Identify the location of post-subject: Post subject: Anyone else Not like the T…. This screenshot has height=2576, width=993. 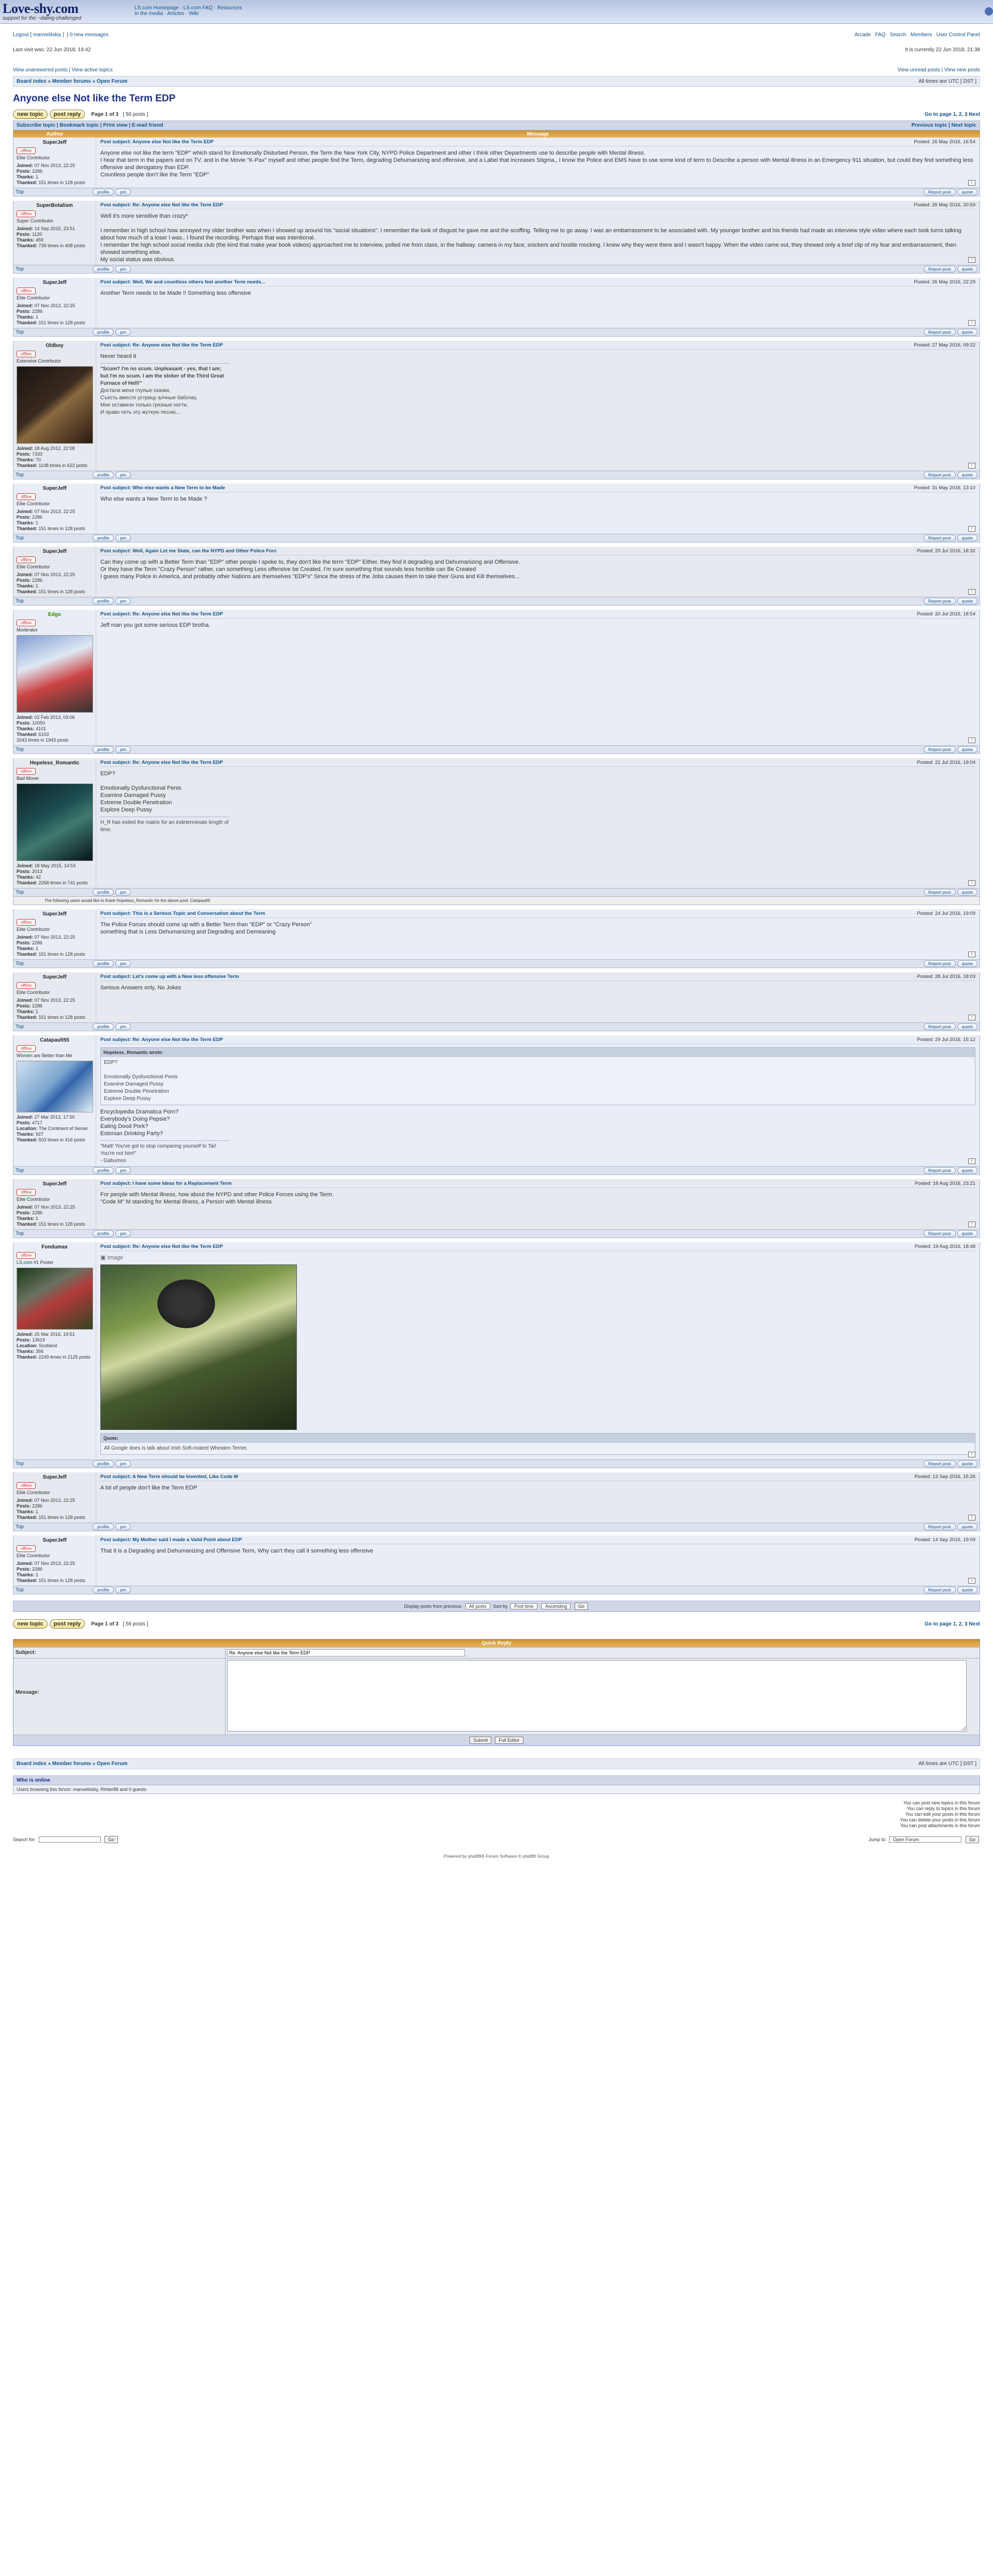
(157, 142).